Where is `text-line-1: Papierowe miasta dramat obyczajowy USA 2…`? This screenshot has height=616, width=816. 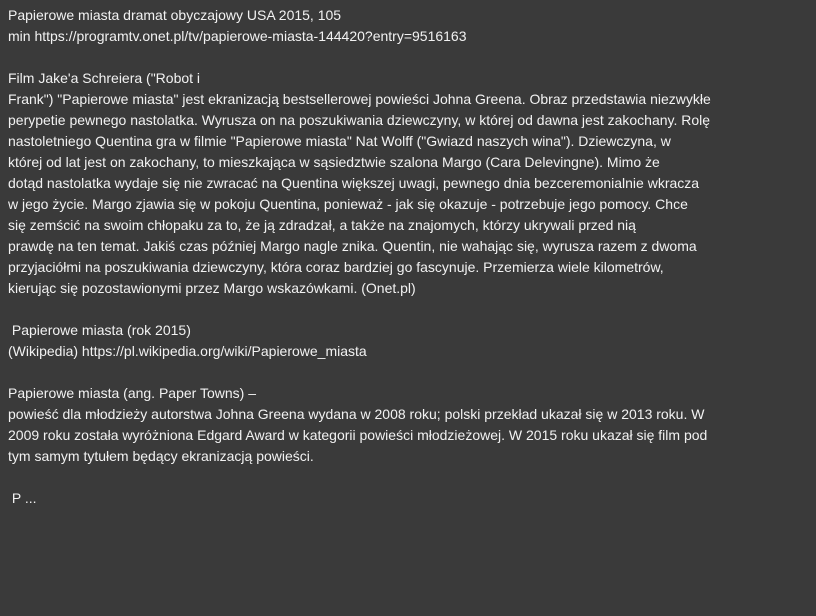
text-line-1: Papierowe miasta dramat obyczajowy USA 2… is located at coordinates (175, 15).